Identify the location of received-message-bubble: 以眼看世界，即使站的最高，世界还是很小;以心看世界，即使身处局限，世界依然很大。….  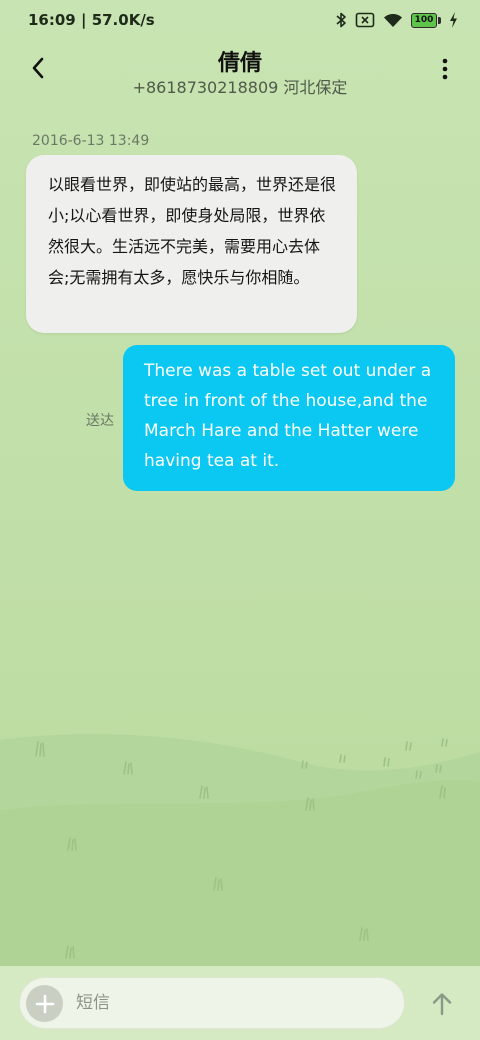
(191, 244).